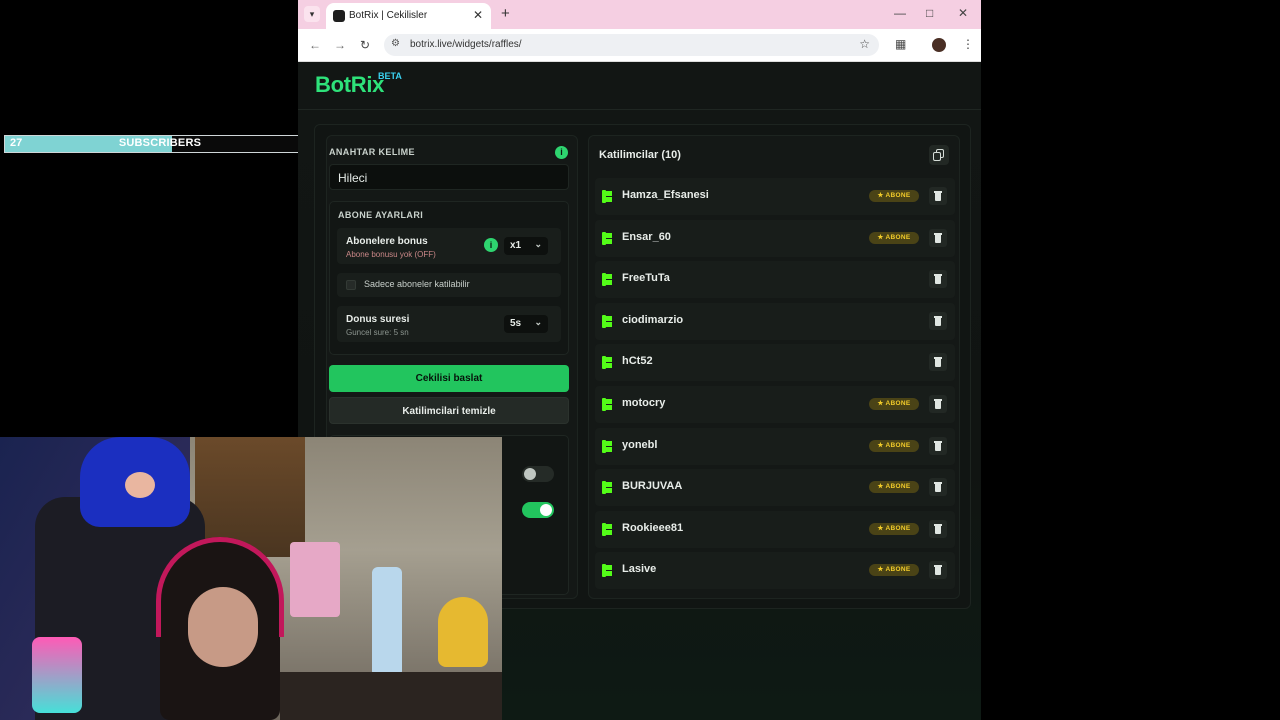 This screenshot has height=720, width=1280. I want to click on tab-title: BotRix | Cekilisler, so click(388, 15).